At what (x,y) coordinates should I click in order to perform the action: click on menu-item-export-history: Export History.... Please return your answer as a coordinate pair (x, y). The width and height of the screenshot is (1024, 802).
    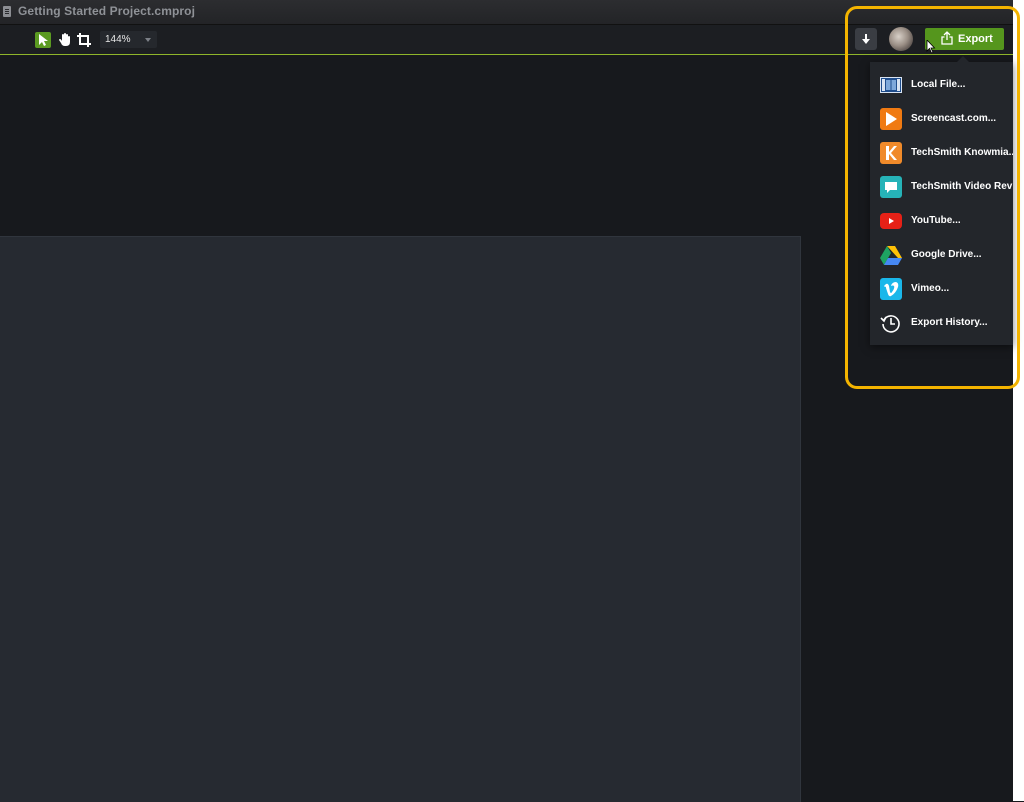
    Looking at the image, I should click on (941, 323).